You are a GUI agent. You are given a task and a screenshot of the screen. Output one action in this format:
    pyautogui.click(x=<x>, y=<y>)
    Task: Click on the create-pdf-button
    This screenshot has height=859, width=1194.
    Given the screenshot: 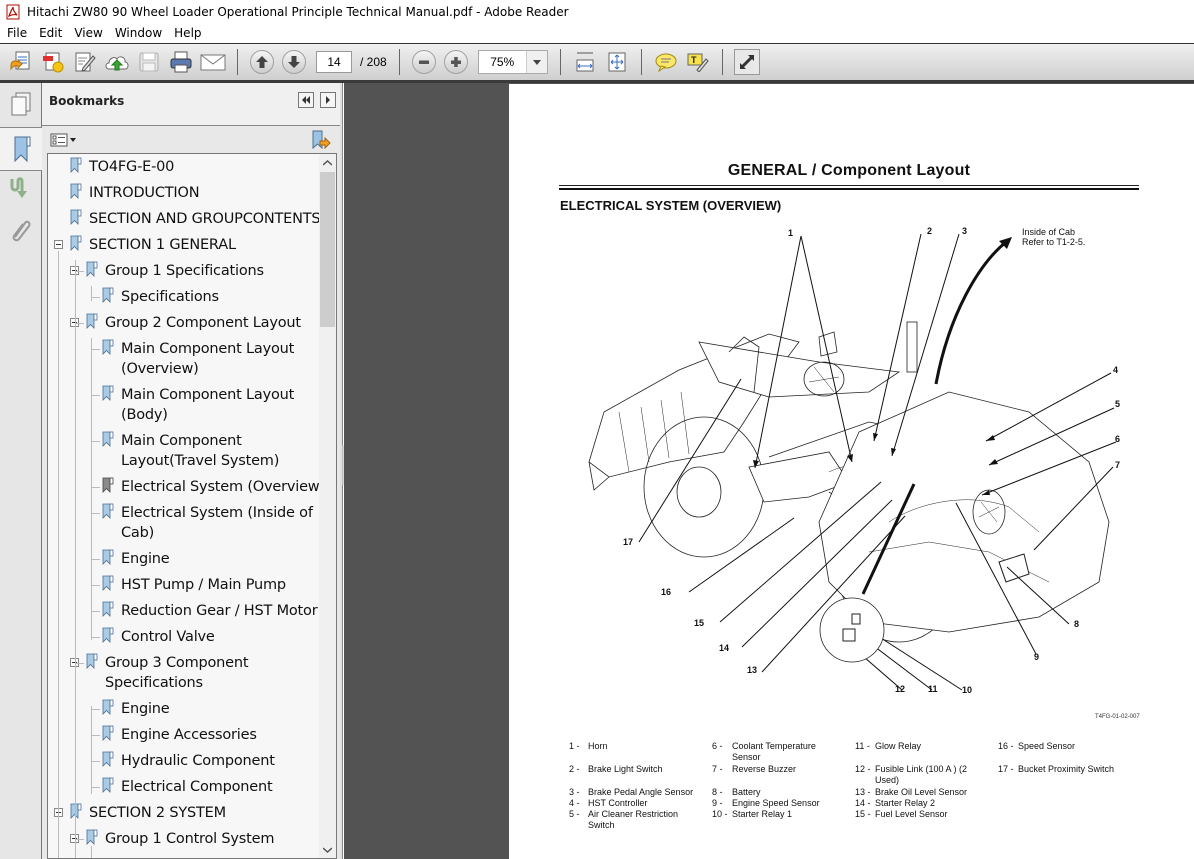 What is the action you would take?
    pyautogui.click(x=53, y=62)
    